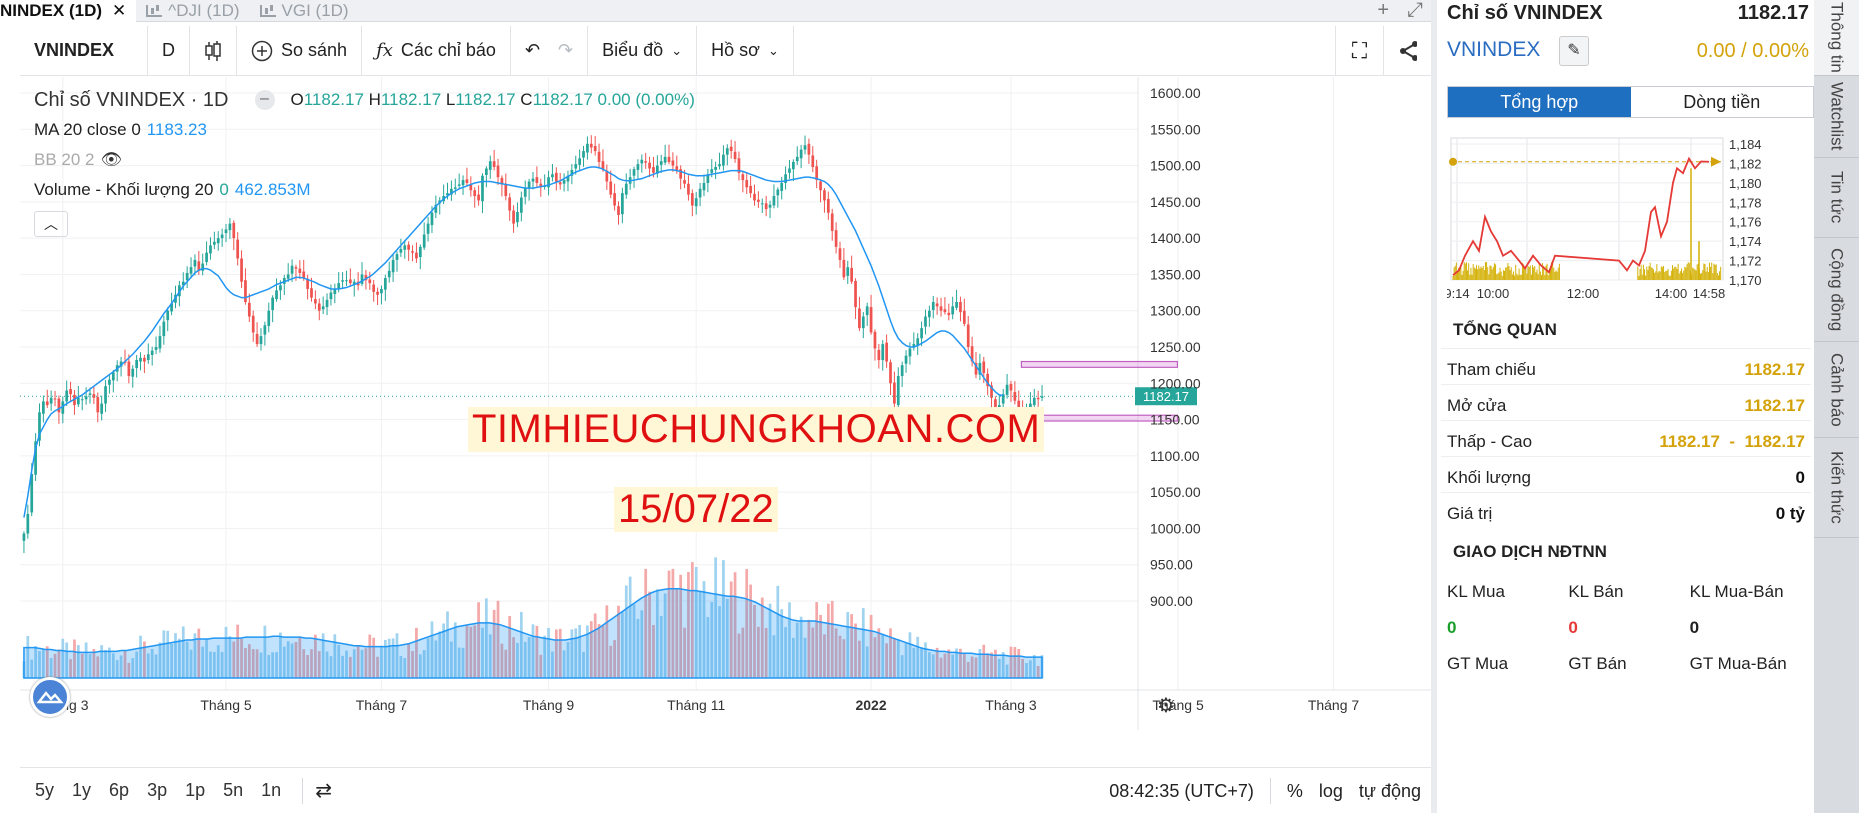 The width and height of the screenshot is (1859, 813). What do you see at coordinates (1596, 591) in the screenshot?
I see `kl-ban-label: KL Bán` at bounding box center [1596, 591].